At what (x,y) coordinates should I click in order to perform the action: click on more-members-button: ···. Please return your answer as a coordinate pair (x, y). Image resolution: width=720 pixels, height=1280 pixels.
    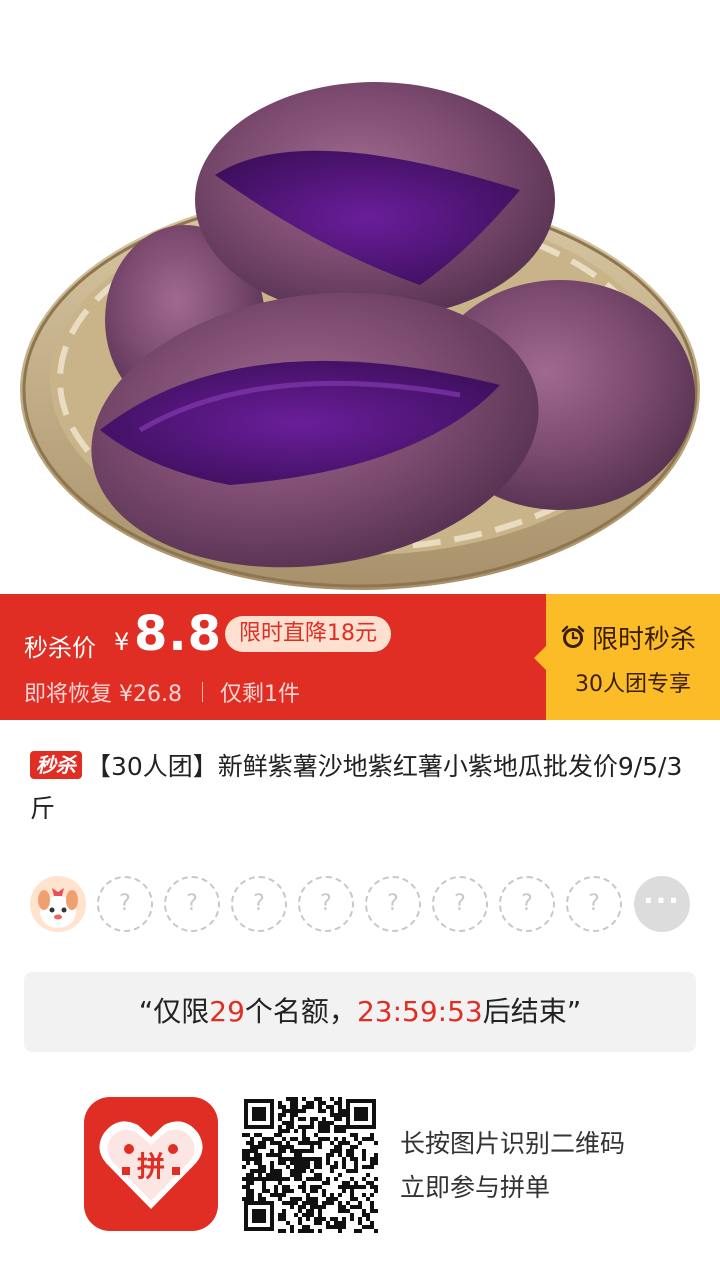
    Looking at the image, I should click on (662, 904).